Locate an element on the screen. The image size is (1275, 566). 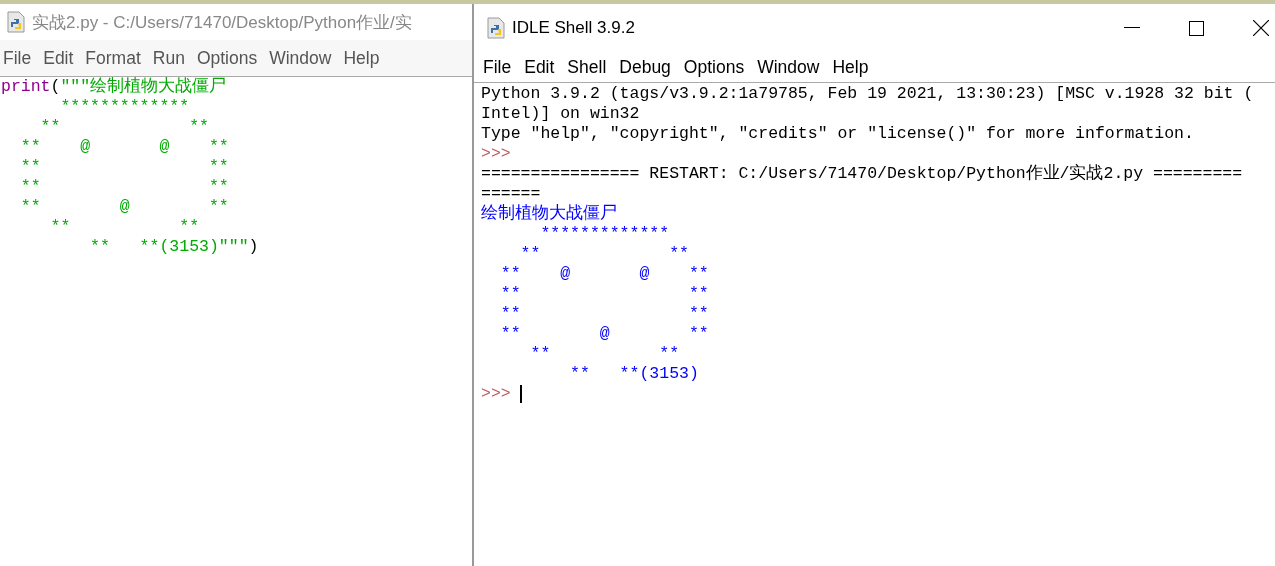
window-title: 实战2.py - C:/Users/71470/Desktop/Python作业/实 is located at coordinates (222, 22).